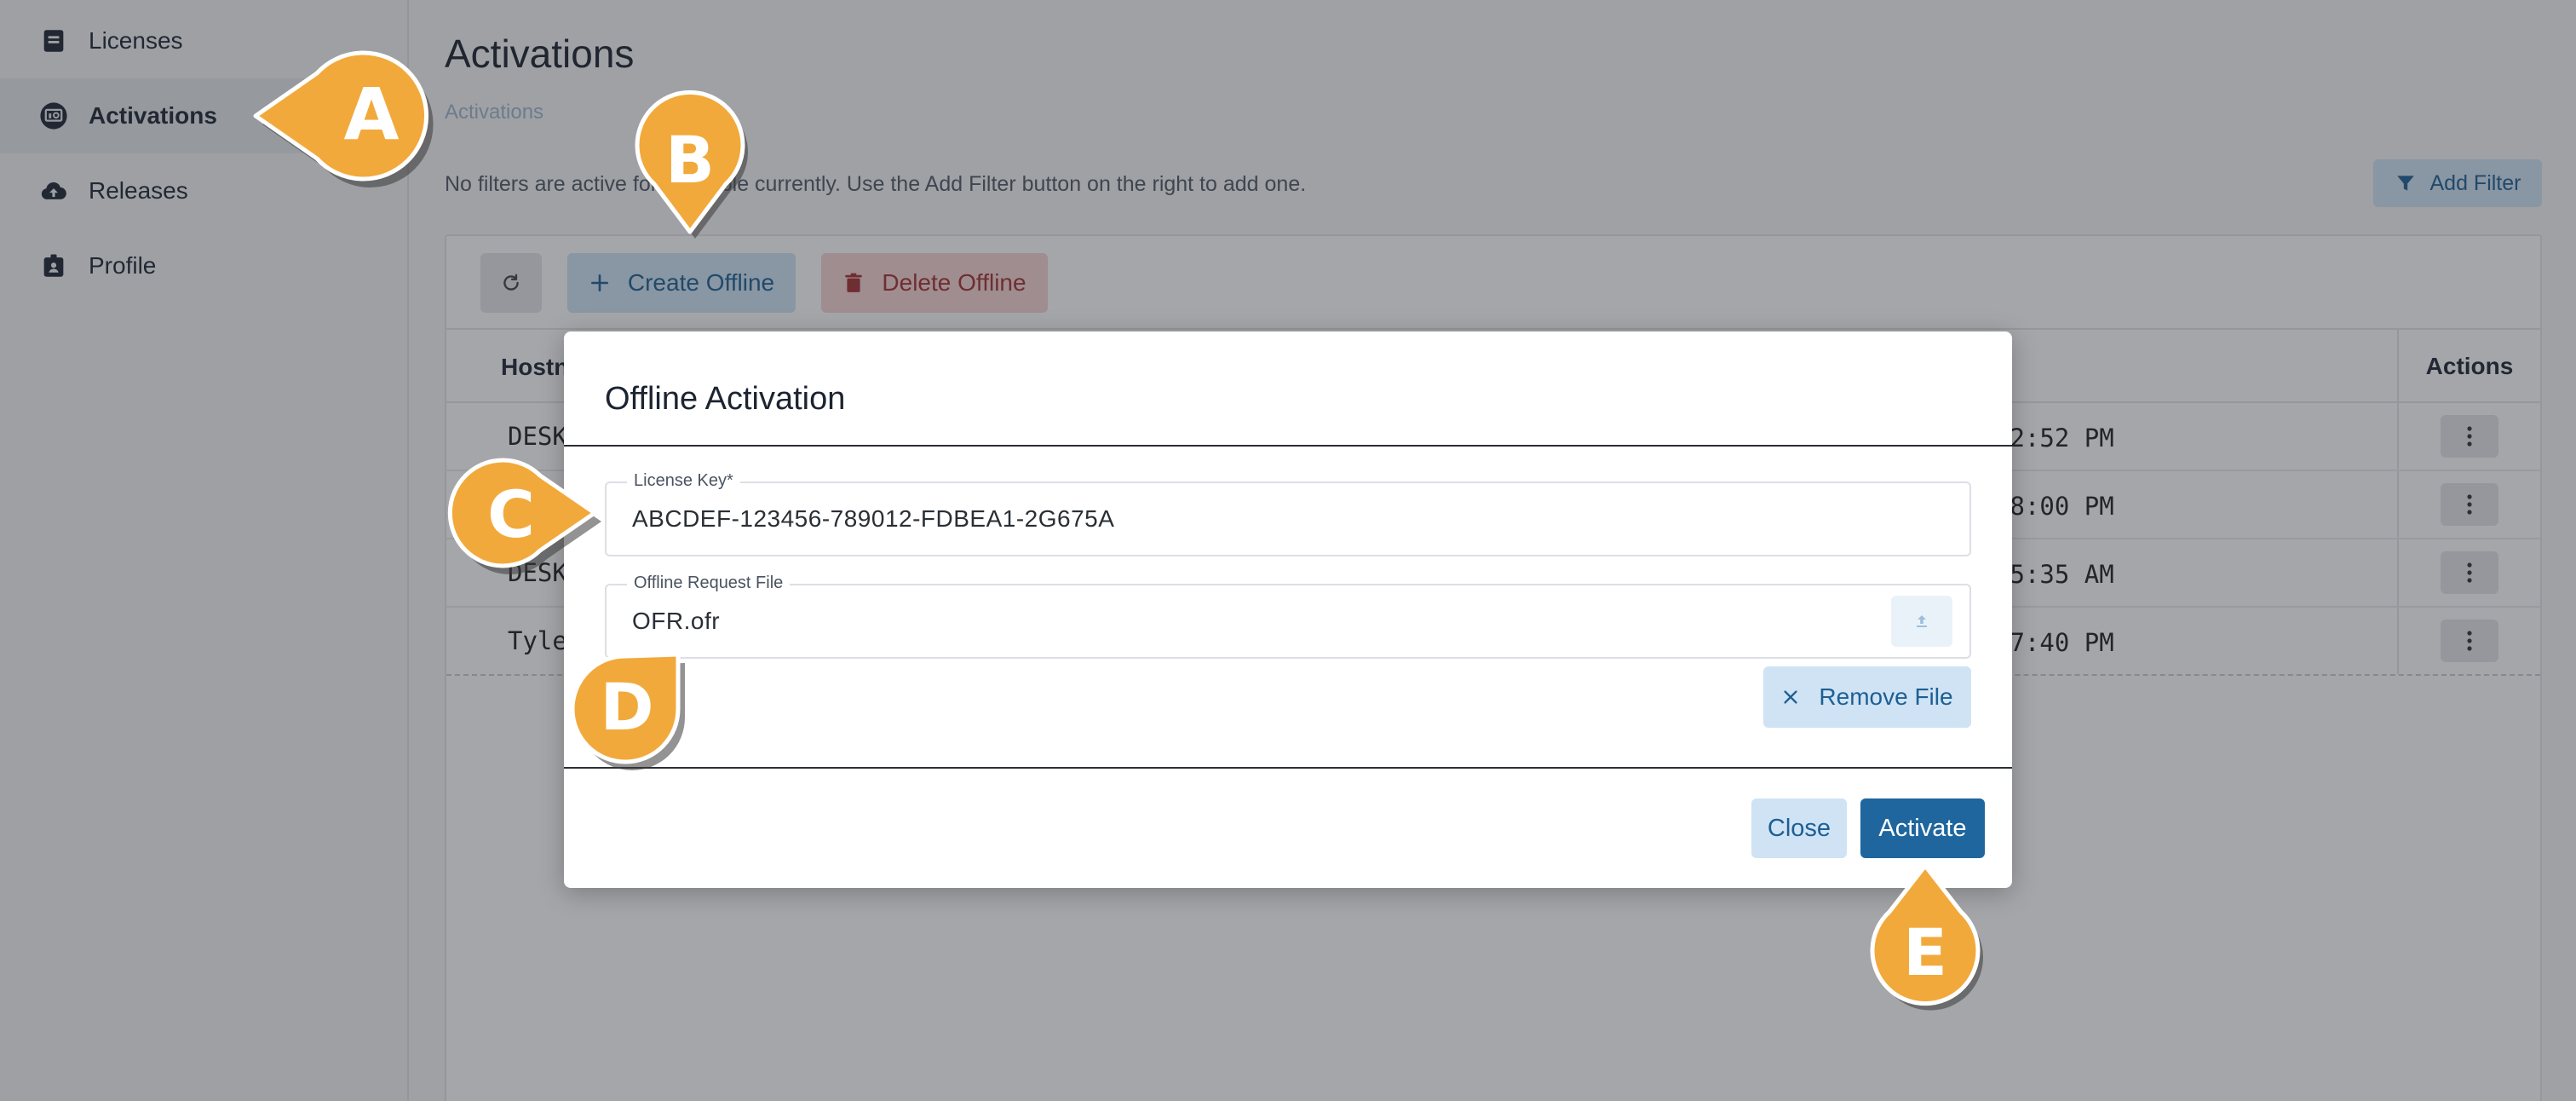 The width and height of the screenshot is (2576, 1101). I want to click on callout-label: A, so click(371, 114).